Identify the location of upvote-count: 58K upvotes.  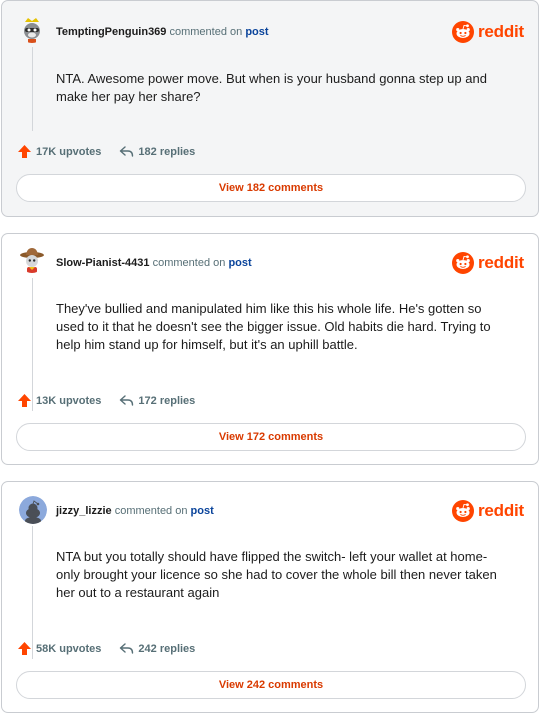
(69, 648).